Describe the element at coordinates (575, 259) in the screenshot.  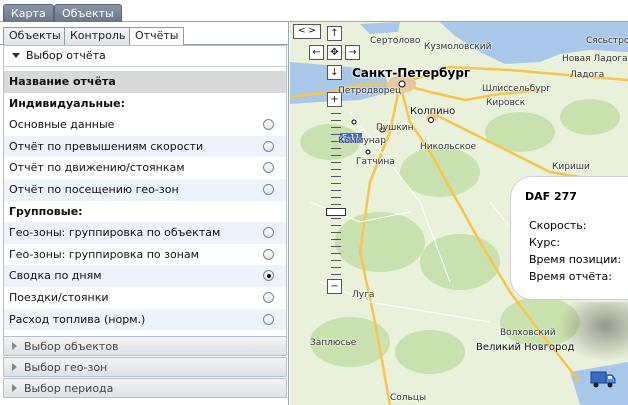
I see `position-time-label: Время позиции:` at that location.